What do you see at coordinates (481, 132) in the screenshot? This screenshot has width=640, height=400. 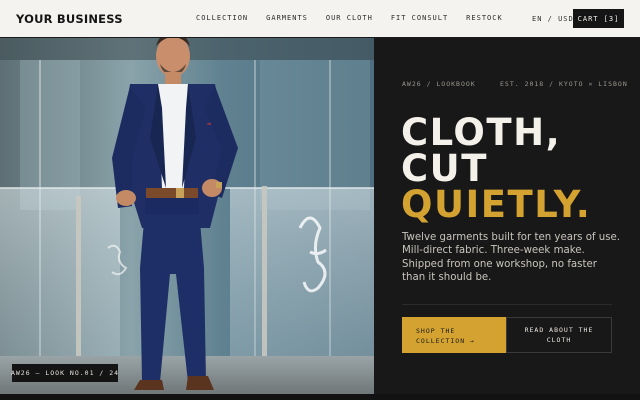 I see `headline-line-1: CLOTH,` at bounding box center [481, 132].